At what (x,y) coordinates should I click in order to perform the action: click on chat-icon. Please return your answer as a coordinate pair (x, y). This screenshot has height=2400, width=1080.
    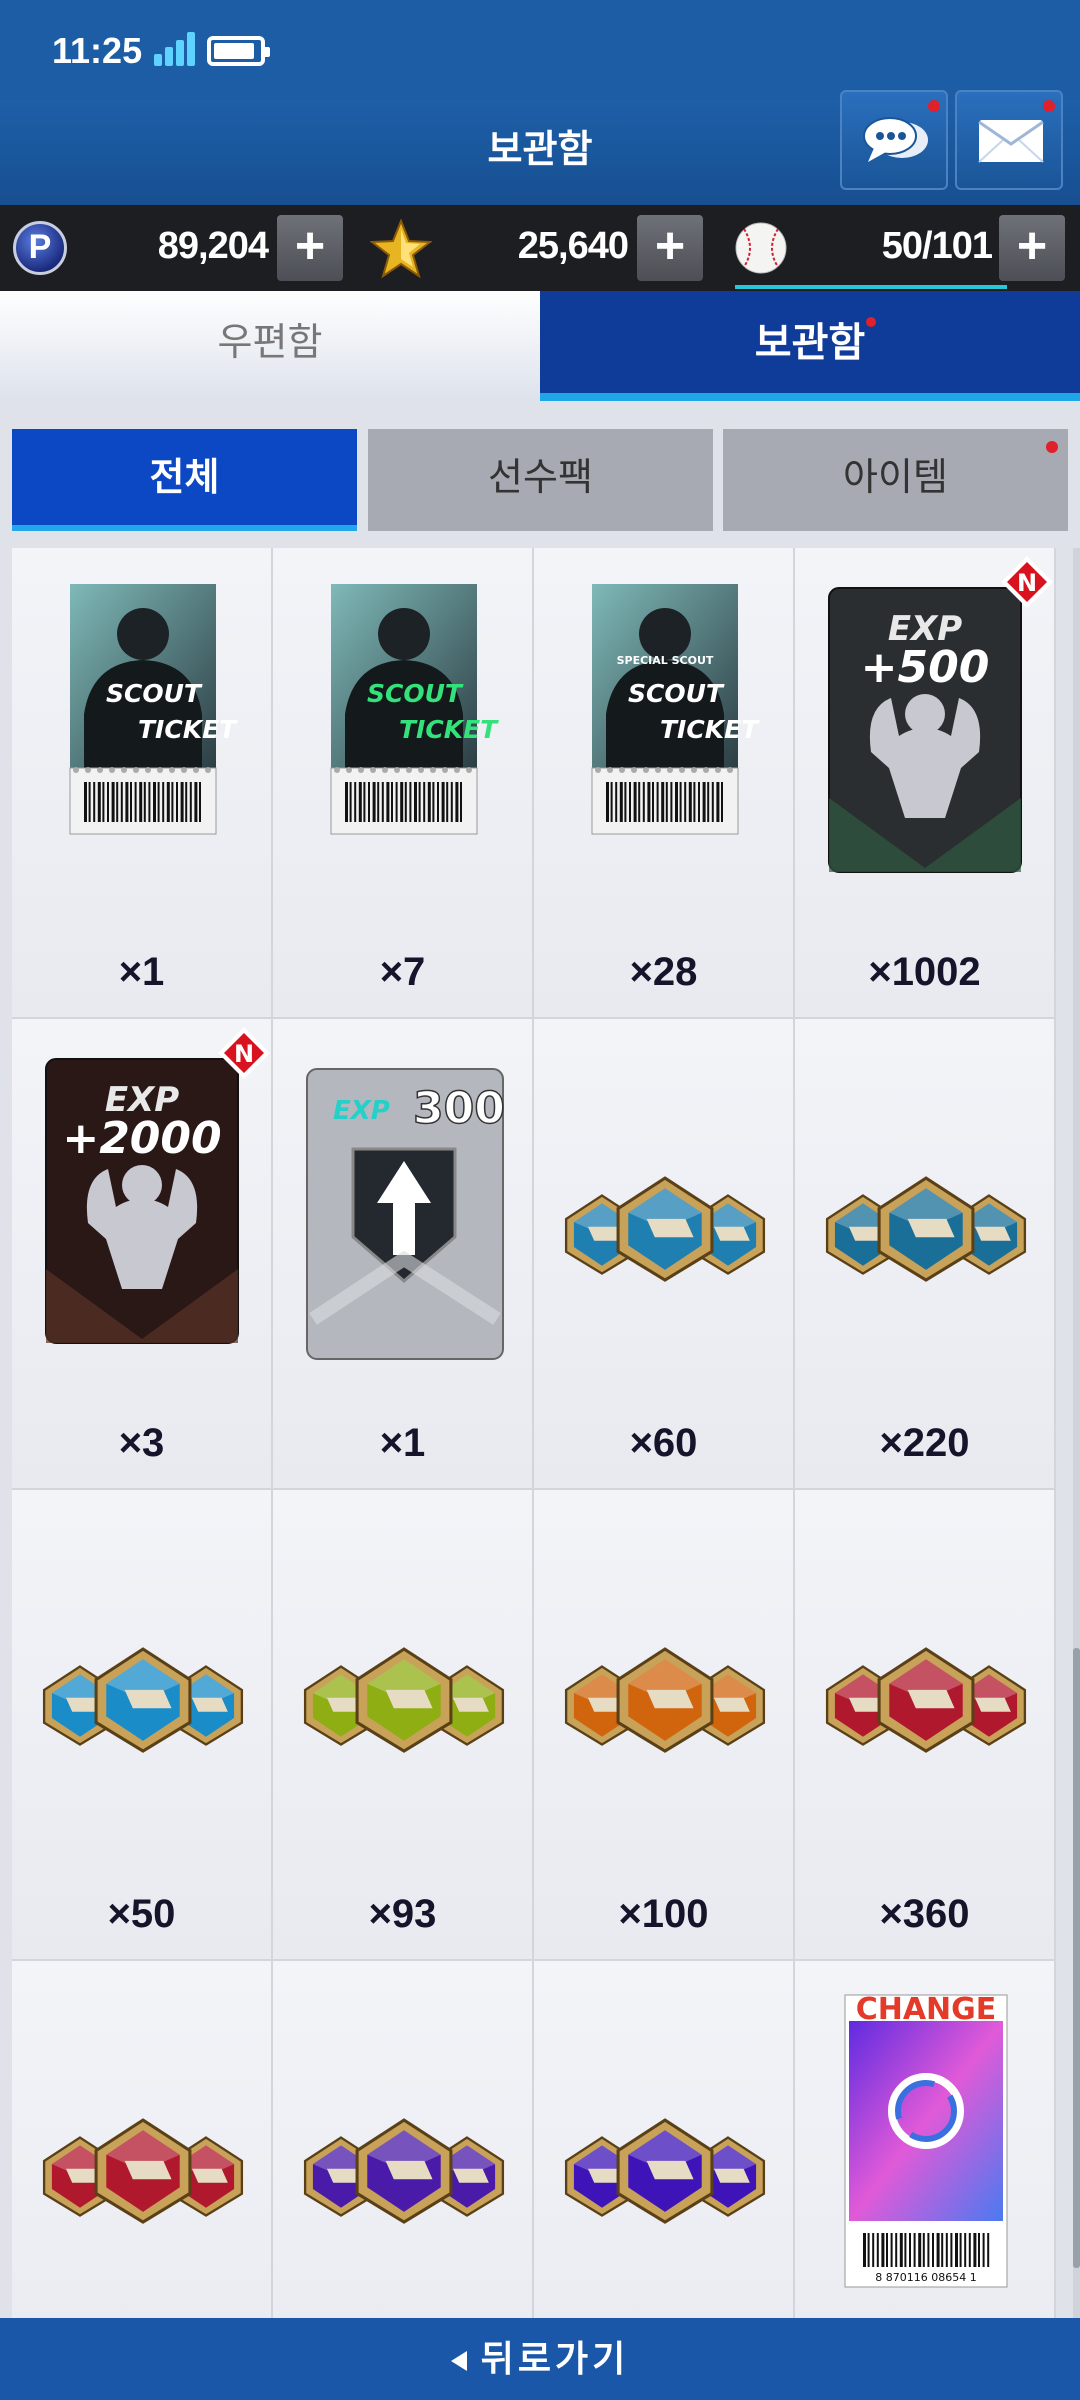
    Looking at the image, I should click on (895, 139).